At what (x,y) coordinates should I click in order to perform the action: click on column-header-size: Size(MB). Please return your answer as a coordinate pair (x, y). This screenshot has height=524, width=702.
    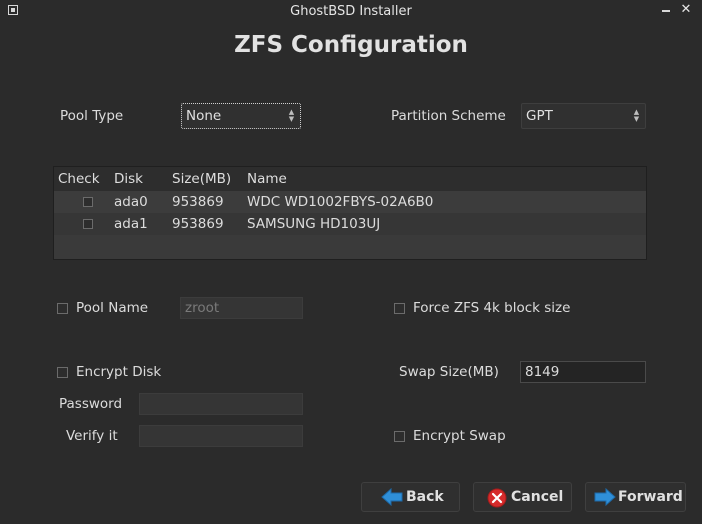
    Looking at the image, I should click on (201, 179).